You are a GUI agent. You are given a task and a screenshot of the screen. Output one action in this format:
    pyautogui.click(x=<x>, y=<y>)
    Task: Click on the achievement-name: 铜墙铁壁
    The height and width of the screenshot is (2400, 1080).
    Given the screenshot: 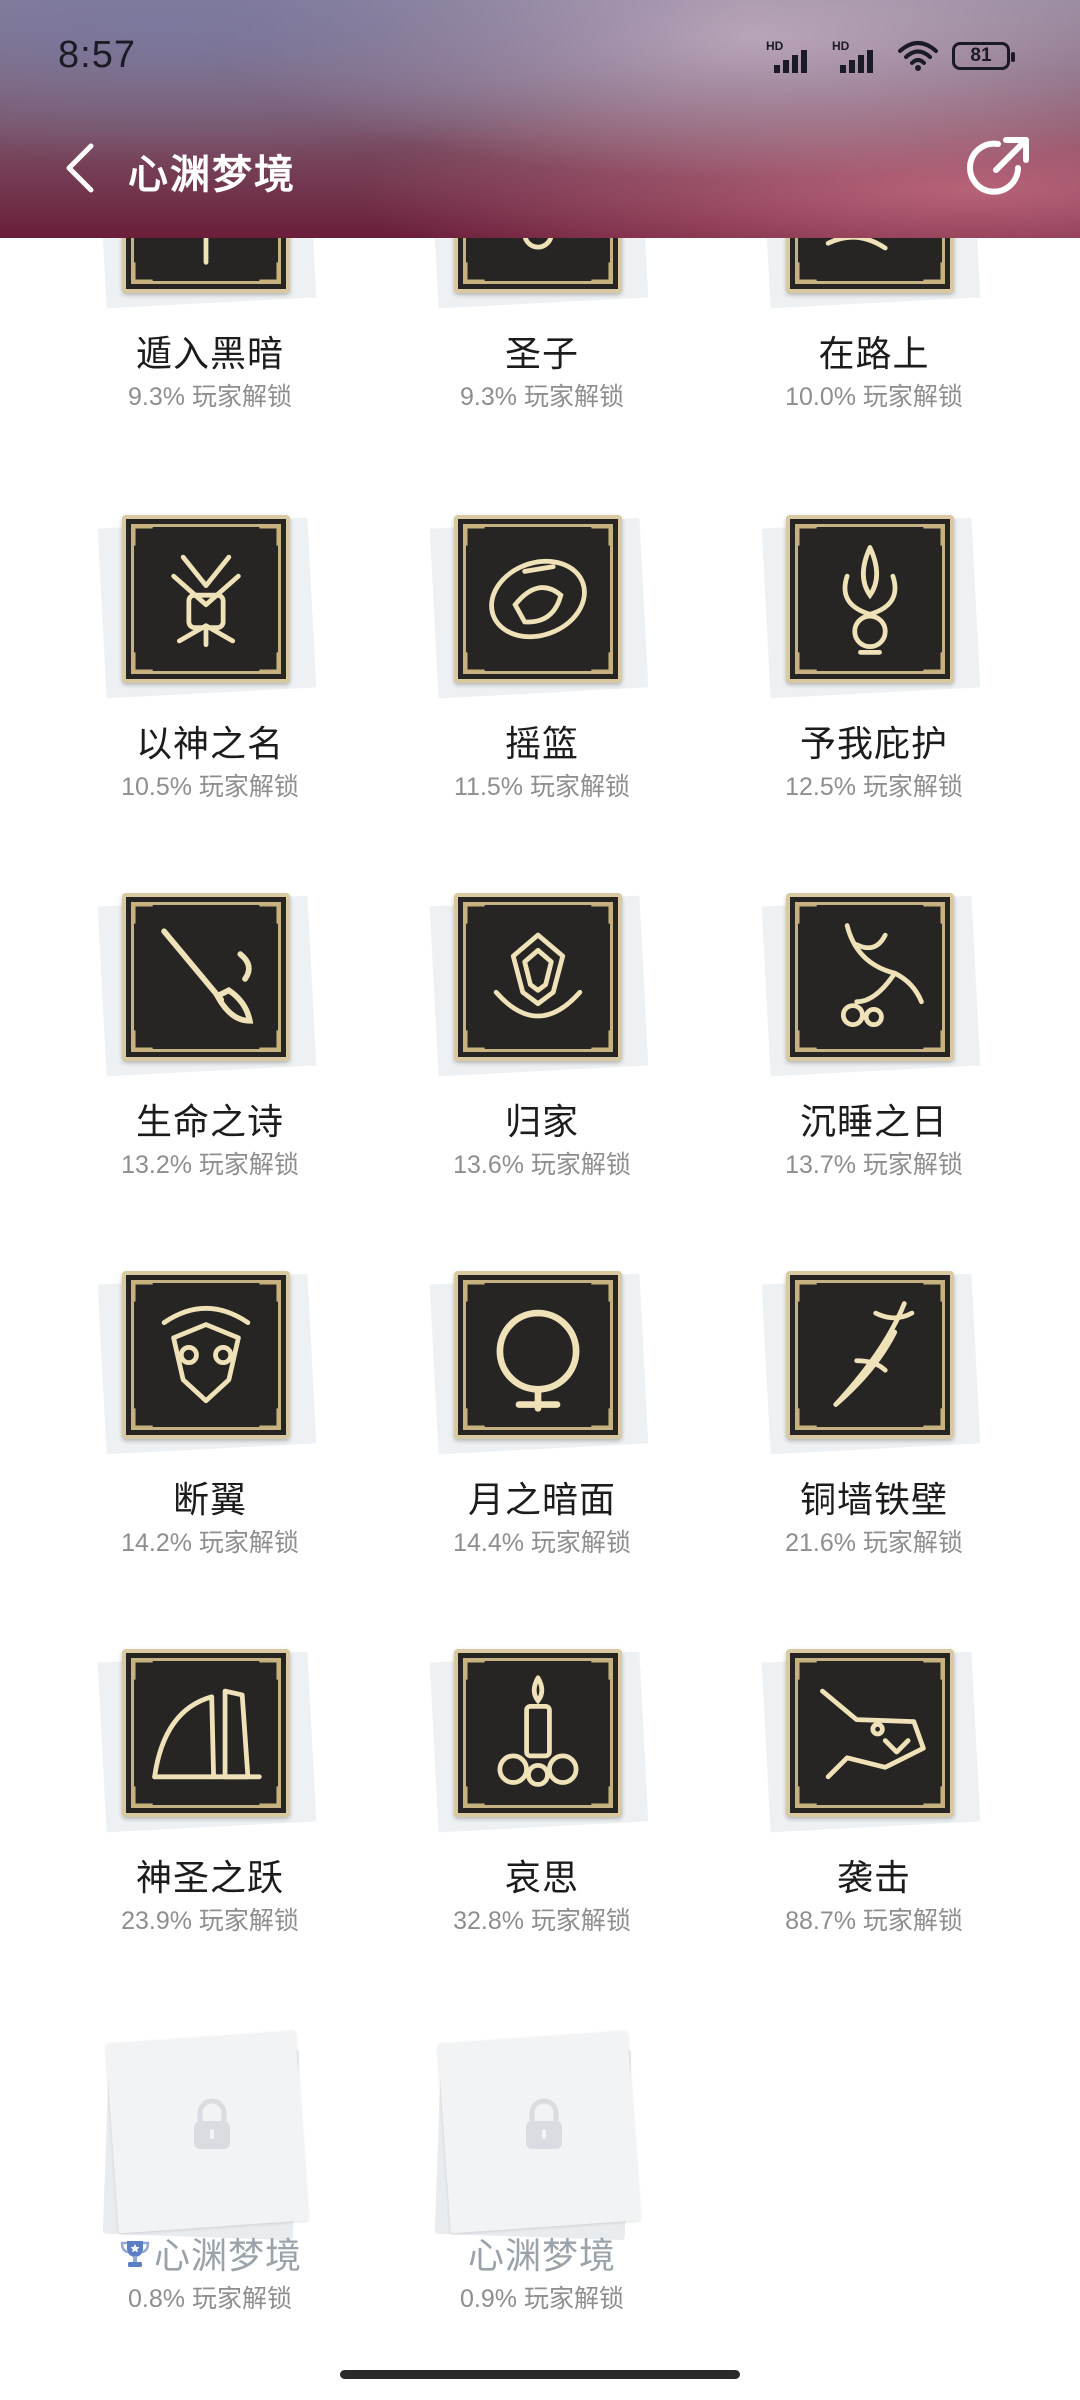 What is the action you would take?
    pyautogui.click(x=873, y=1499)
    